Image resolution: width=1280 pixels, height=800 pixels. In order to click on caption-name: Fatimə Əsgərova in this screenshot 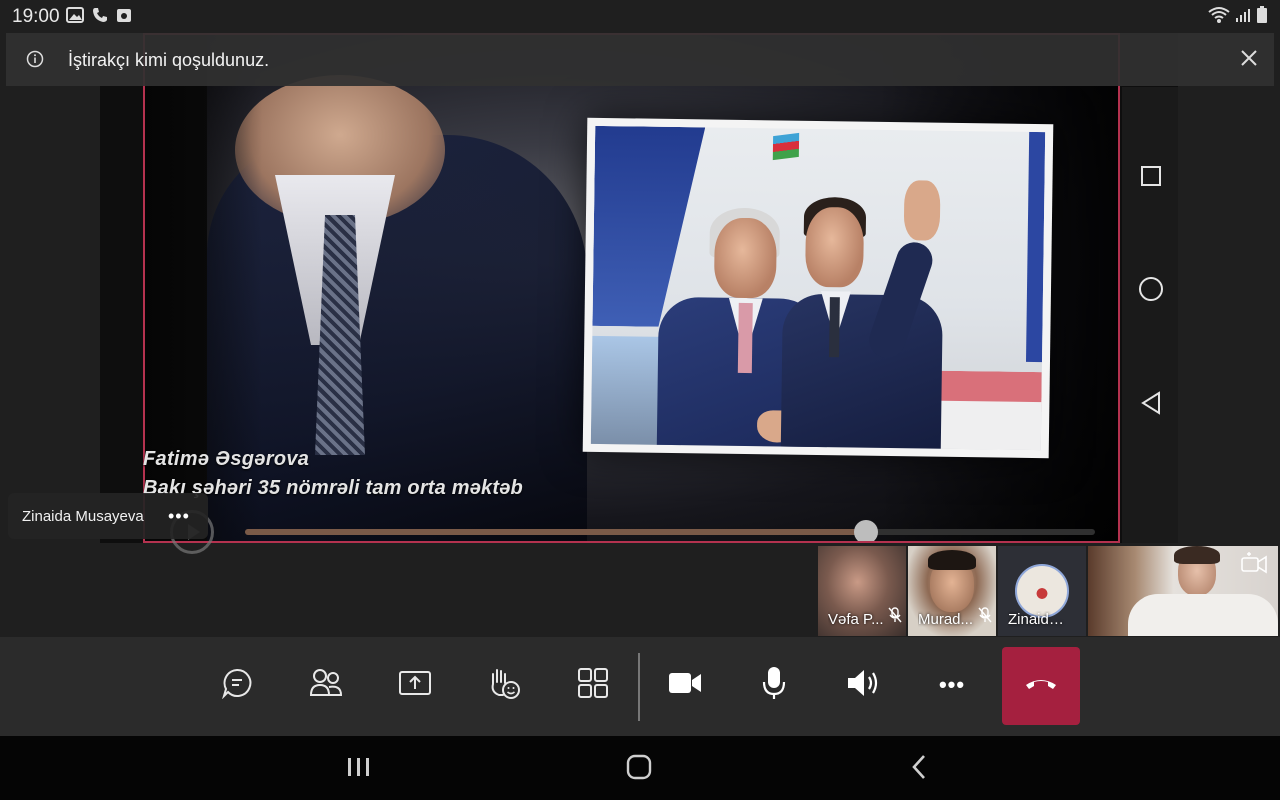, I will do `click(226, 459)`.